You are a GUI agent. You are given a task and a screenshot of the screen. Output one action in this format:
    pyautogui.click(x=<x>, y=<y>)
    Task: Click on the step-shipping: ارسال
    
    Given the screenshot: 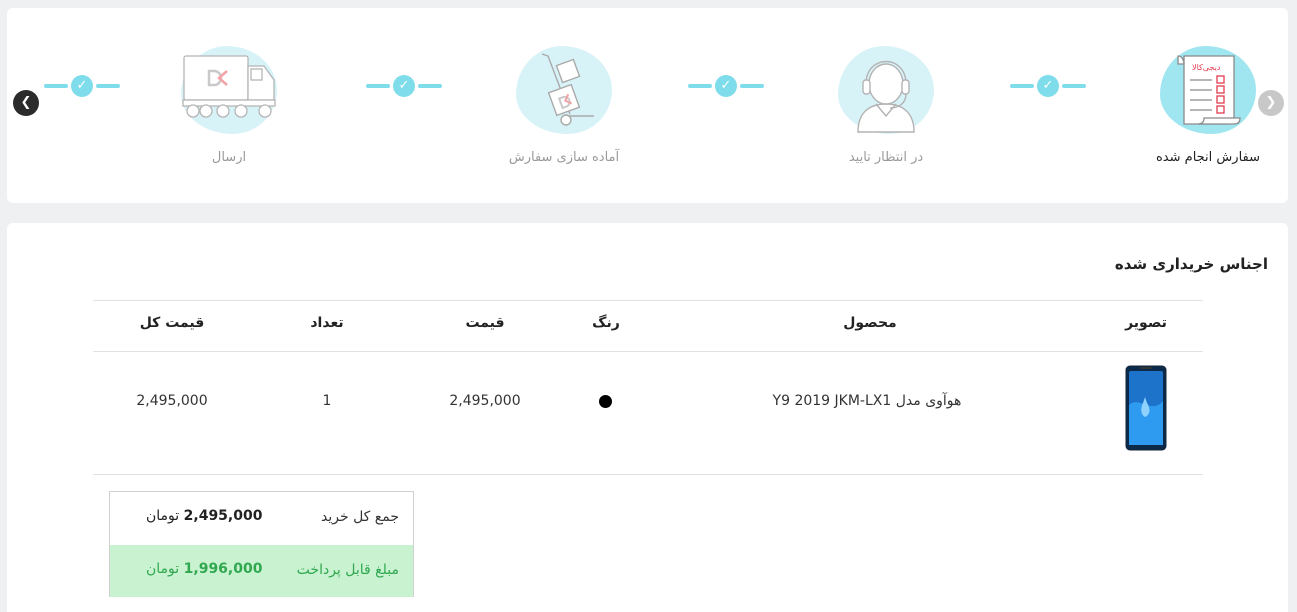 What is the action you would take?
    pyautogui.click(x=229, y=114)
    